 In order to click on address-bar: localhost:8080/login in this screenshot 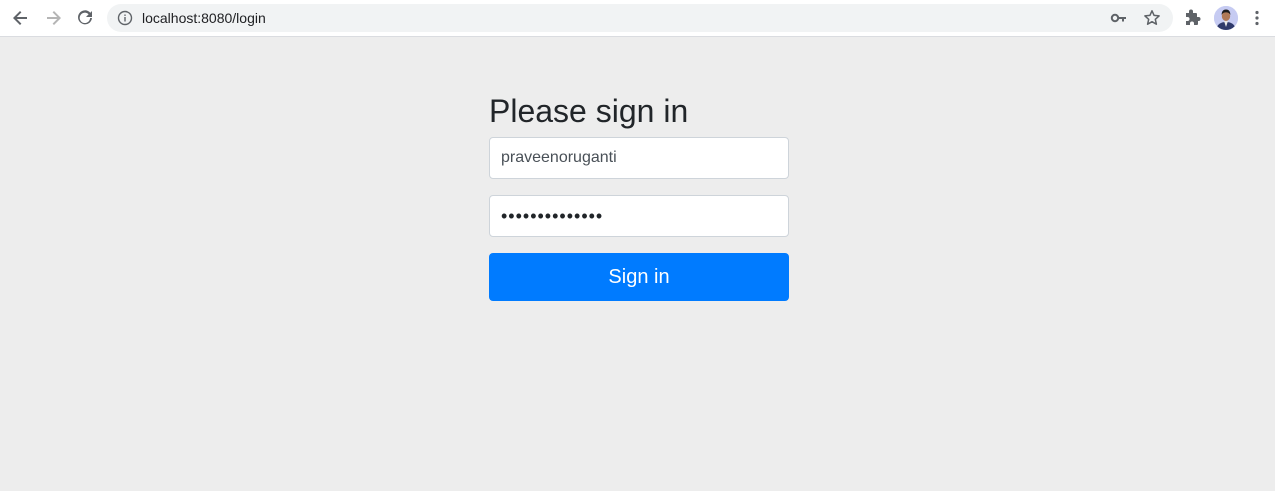, I will do `click(640, 18)`.